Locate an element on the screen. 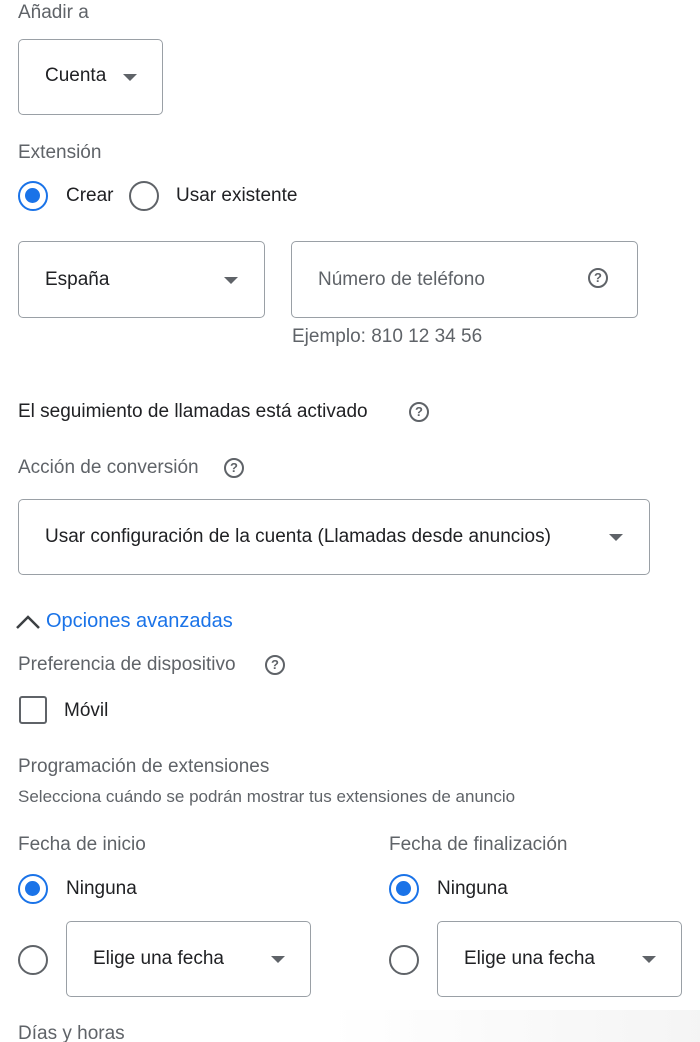 This screenshot has height=1042, width=700. mobile-checkbox-label: Móvil is located at coordinates (86, 711).